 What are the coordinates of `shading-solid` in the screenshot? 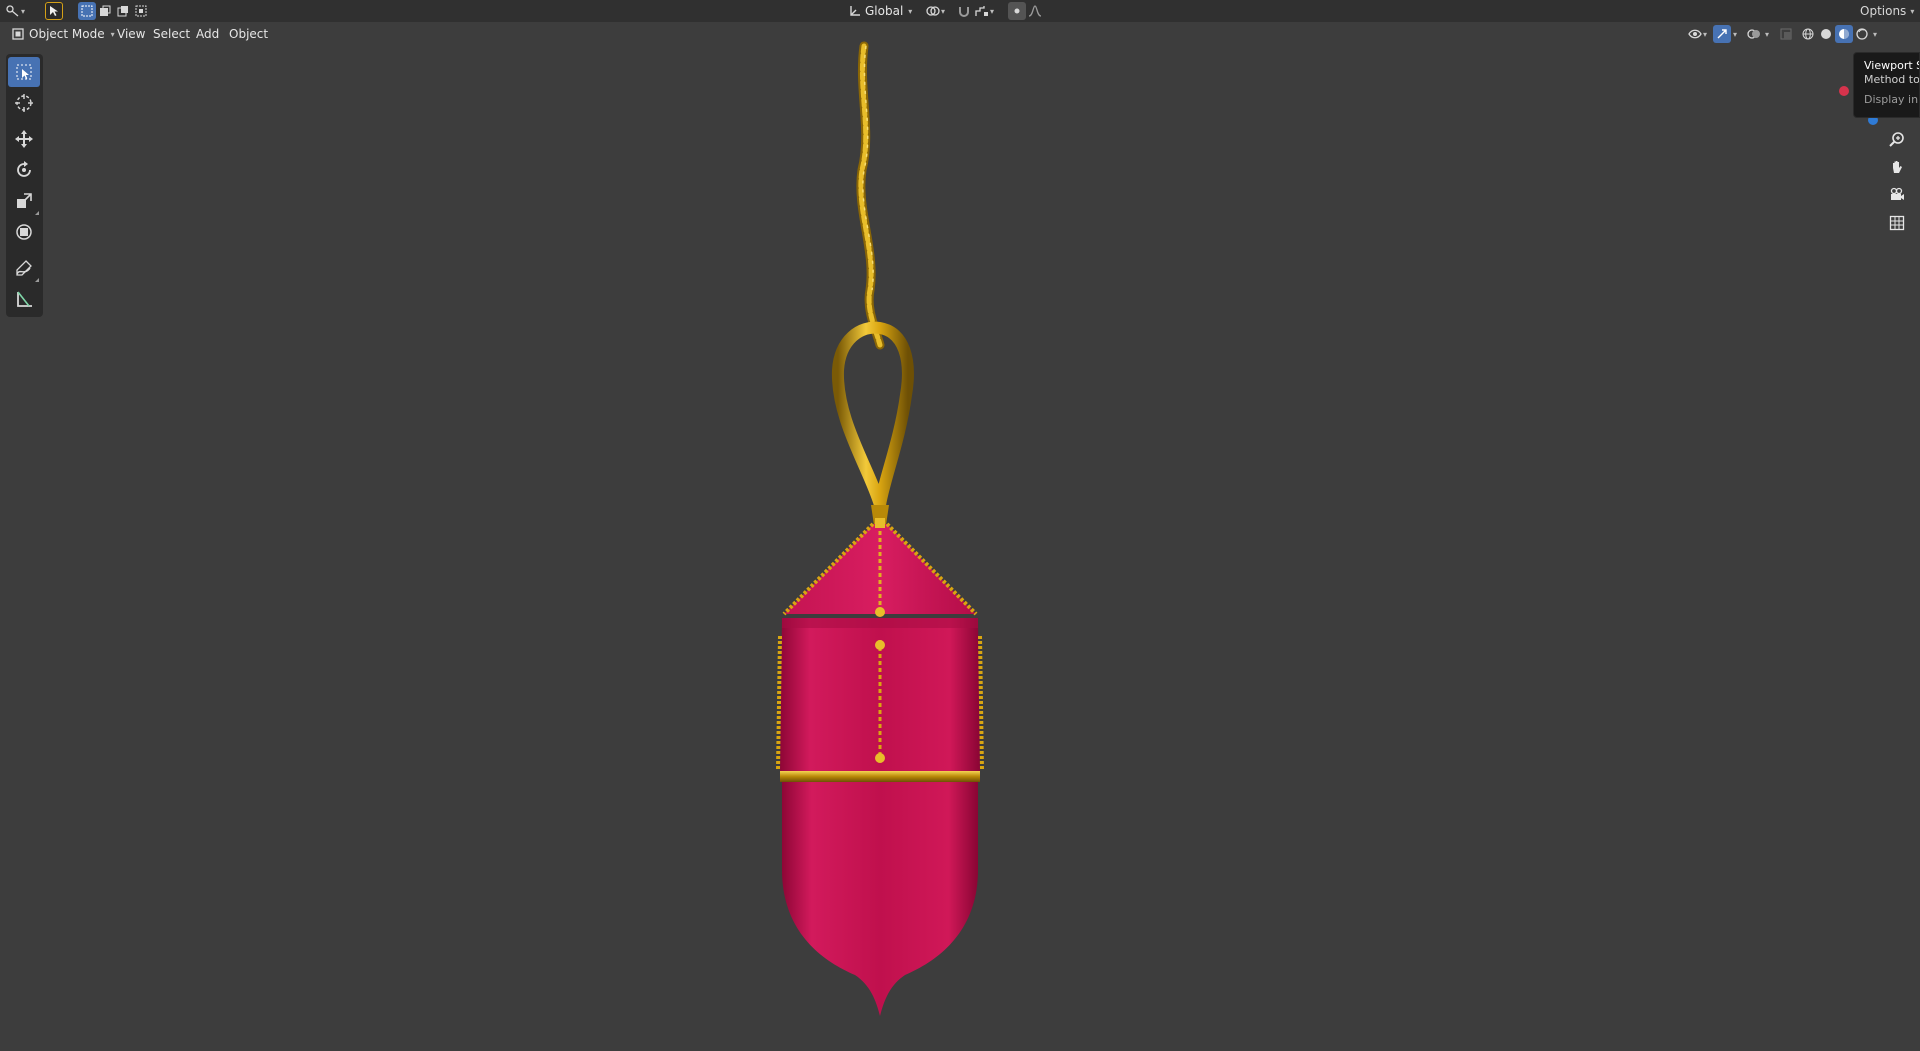 It's located at (1826, 34).